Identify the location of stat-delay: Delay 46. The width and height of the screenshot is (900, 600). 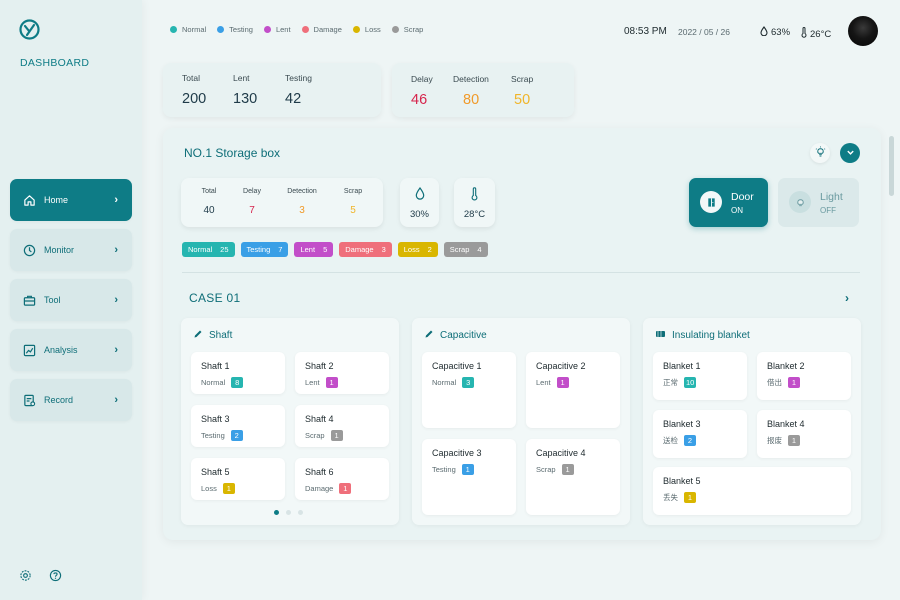
(422, 91).